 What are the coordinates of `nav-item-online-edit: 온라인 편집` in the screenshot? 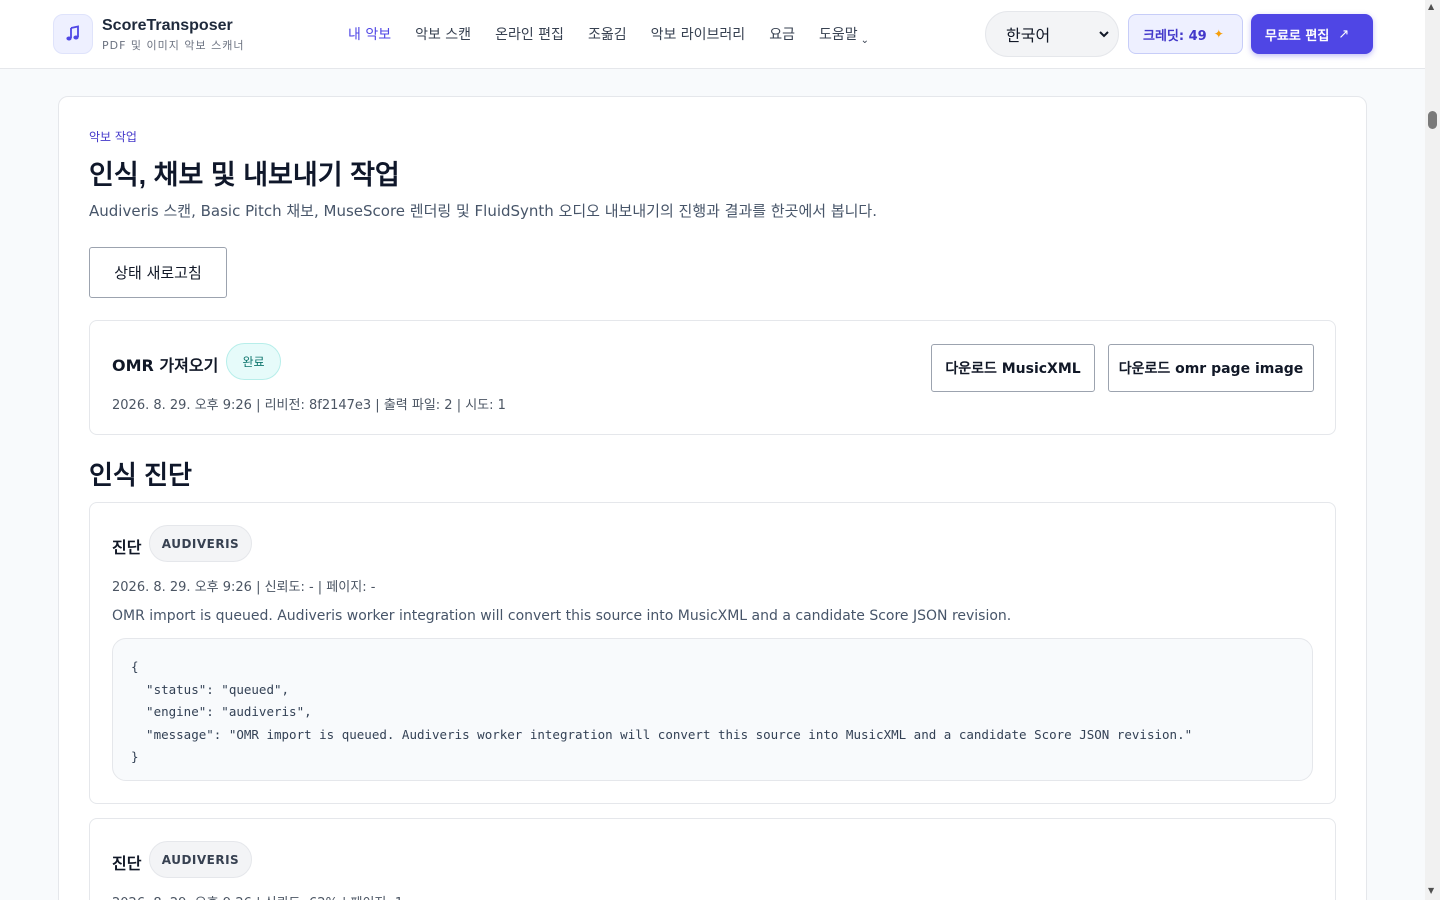 It's located at (529, 34).